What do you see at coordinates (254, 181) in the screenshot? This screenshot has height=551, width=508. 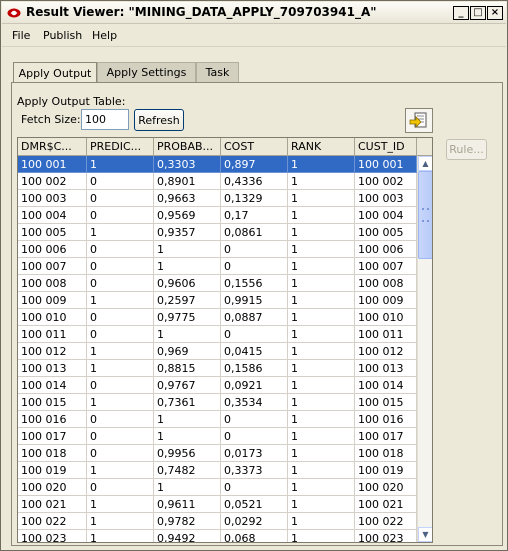 I see `cell-cost: 0,4336` at bounding box center [254, 181].